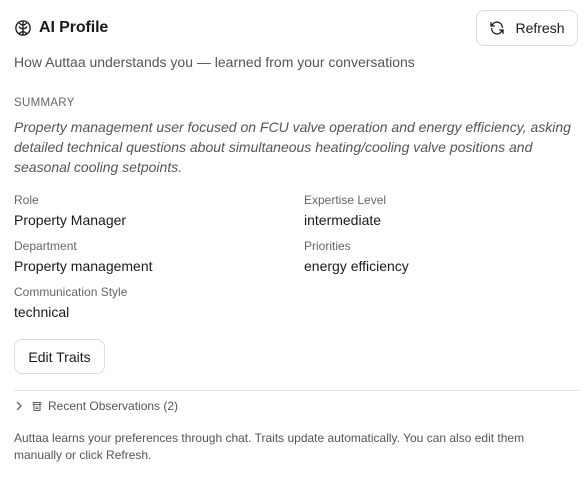 The width and height of the screenshot is (588, 478). Describe the element at coordinates (71, 292) in the screenshot. I see `communication-label: Communication Style` at that location.